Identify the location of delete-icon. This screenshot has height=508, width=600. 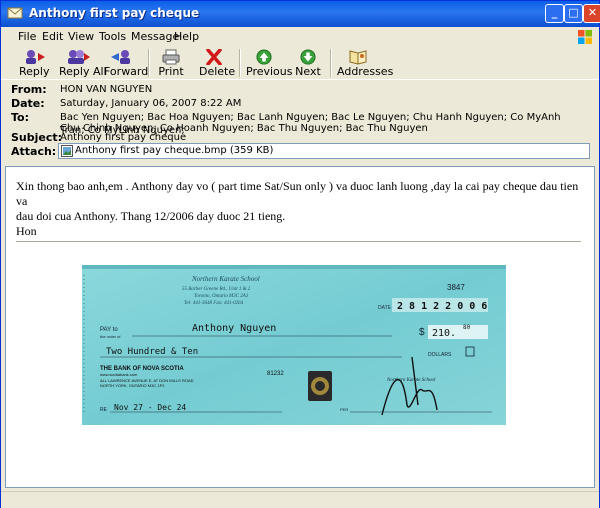
(214, 57).